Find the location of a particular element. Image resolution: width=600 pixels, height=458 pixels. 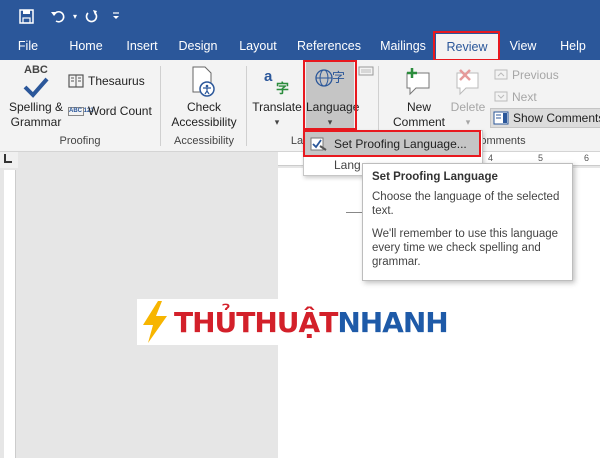

delete-dropdown-arrow: ▾ is located at coordinates (468, 122).